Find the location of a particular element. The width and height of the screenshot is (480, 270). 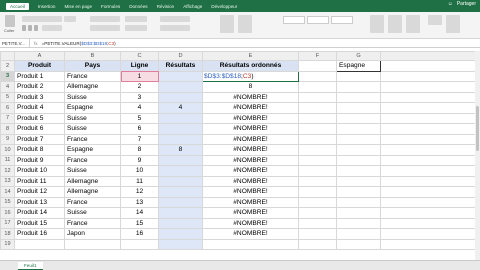

row-header: 18 is located at coordinates (7, 234).